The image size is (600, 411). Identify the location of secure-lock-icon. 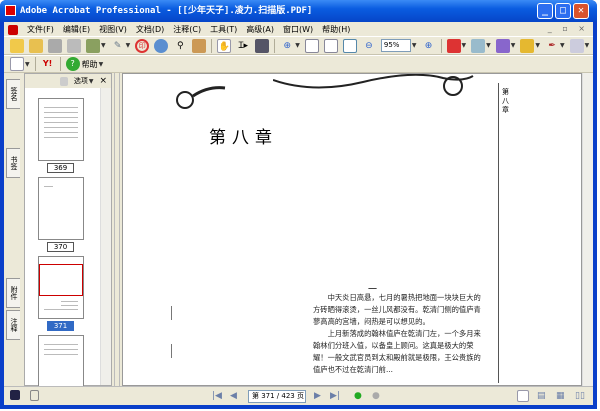
(527, 45).